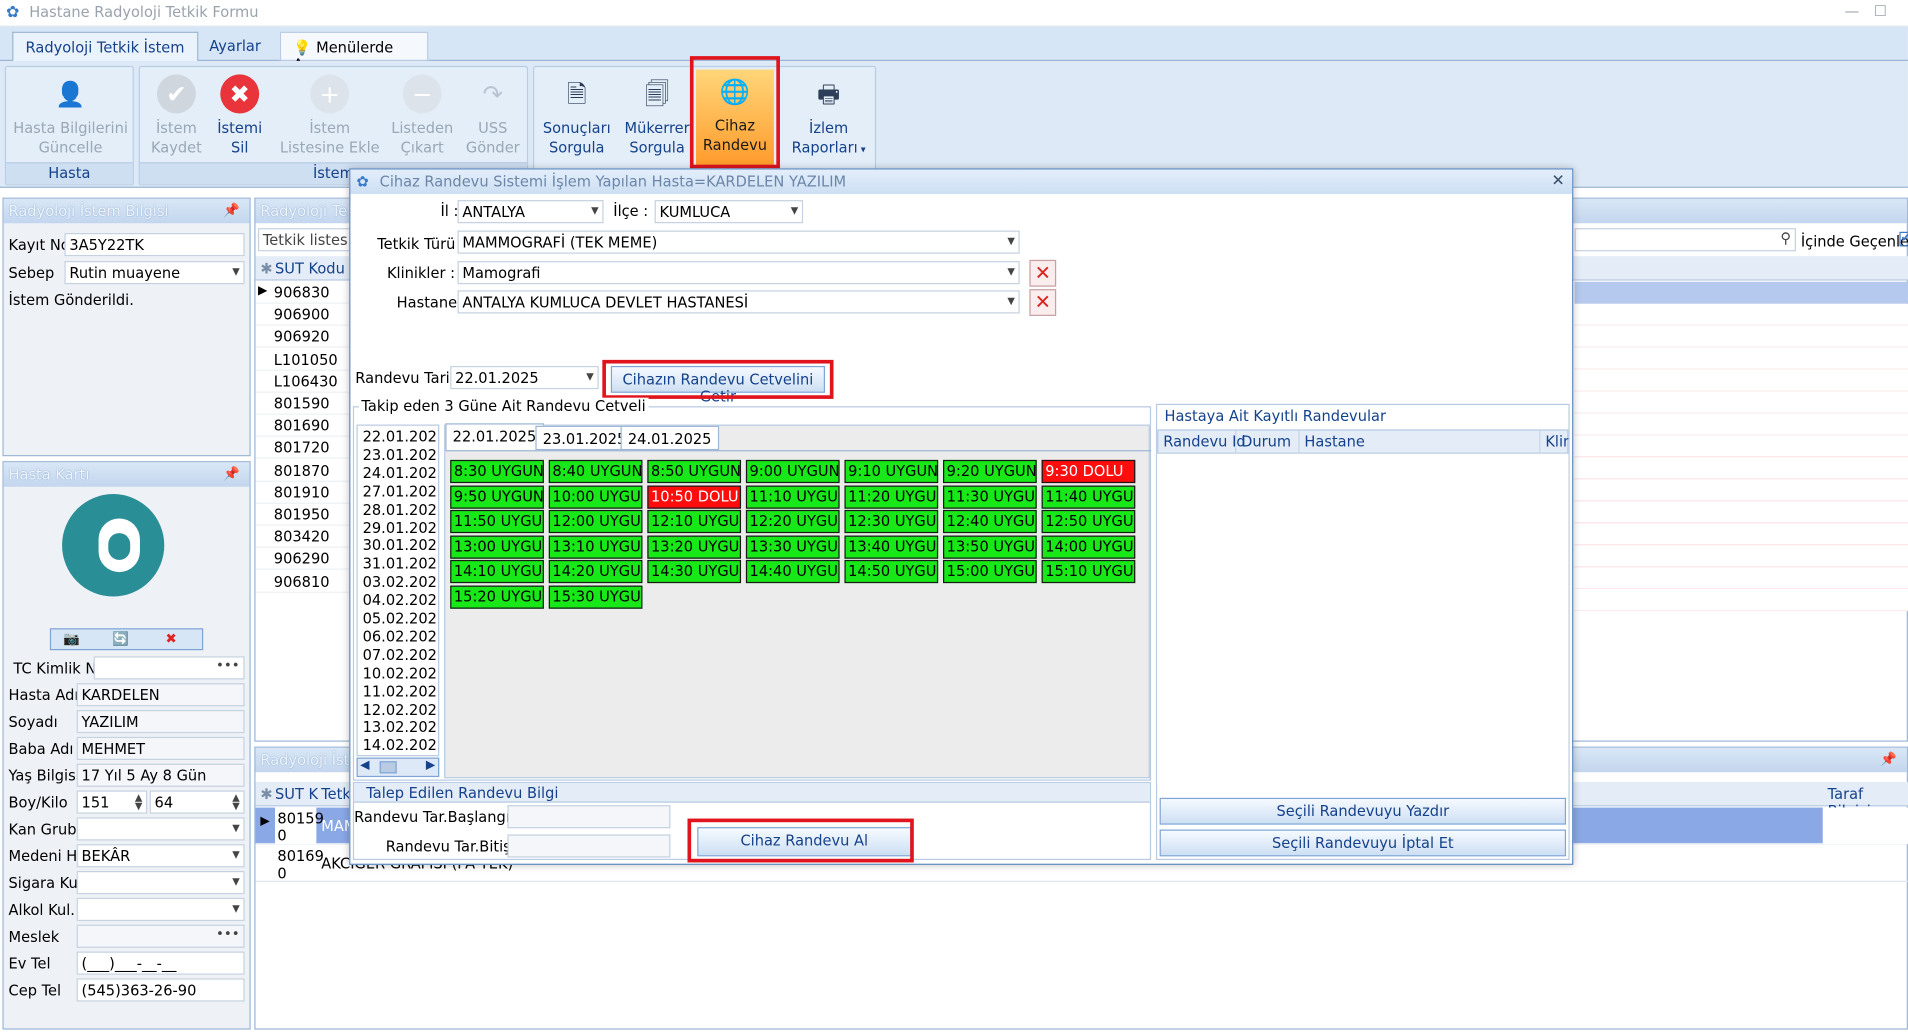 The width and height of the screenshot is (1908, 1032). Describe the element at coordinates (235, 46) in the screenshot. I see `tab-ayarlar: Ayarlar` at that location.